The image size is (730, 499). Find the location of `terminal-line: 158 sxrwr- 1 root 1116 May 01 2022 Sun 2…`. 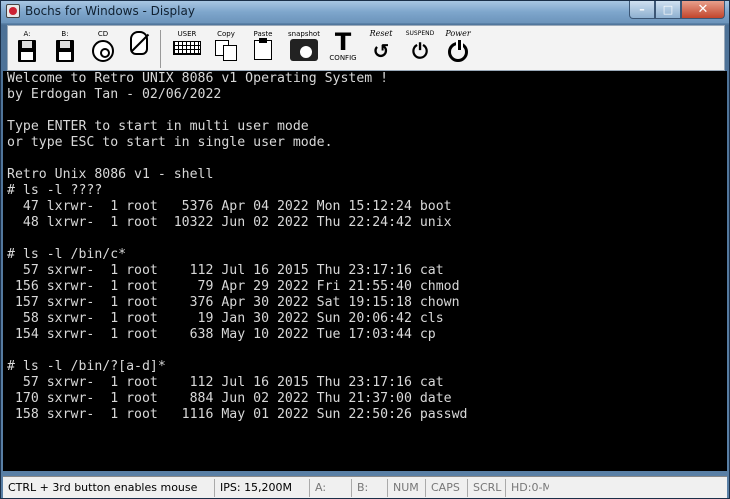

terminal-line: 158 sxrwr- 1 root 1116 May 01 2022 Sun 2… is located at coordinates (237, 414).